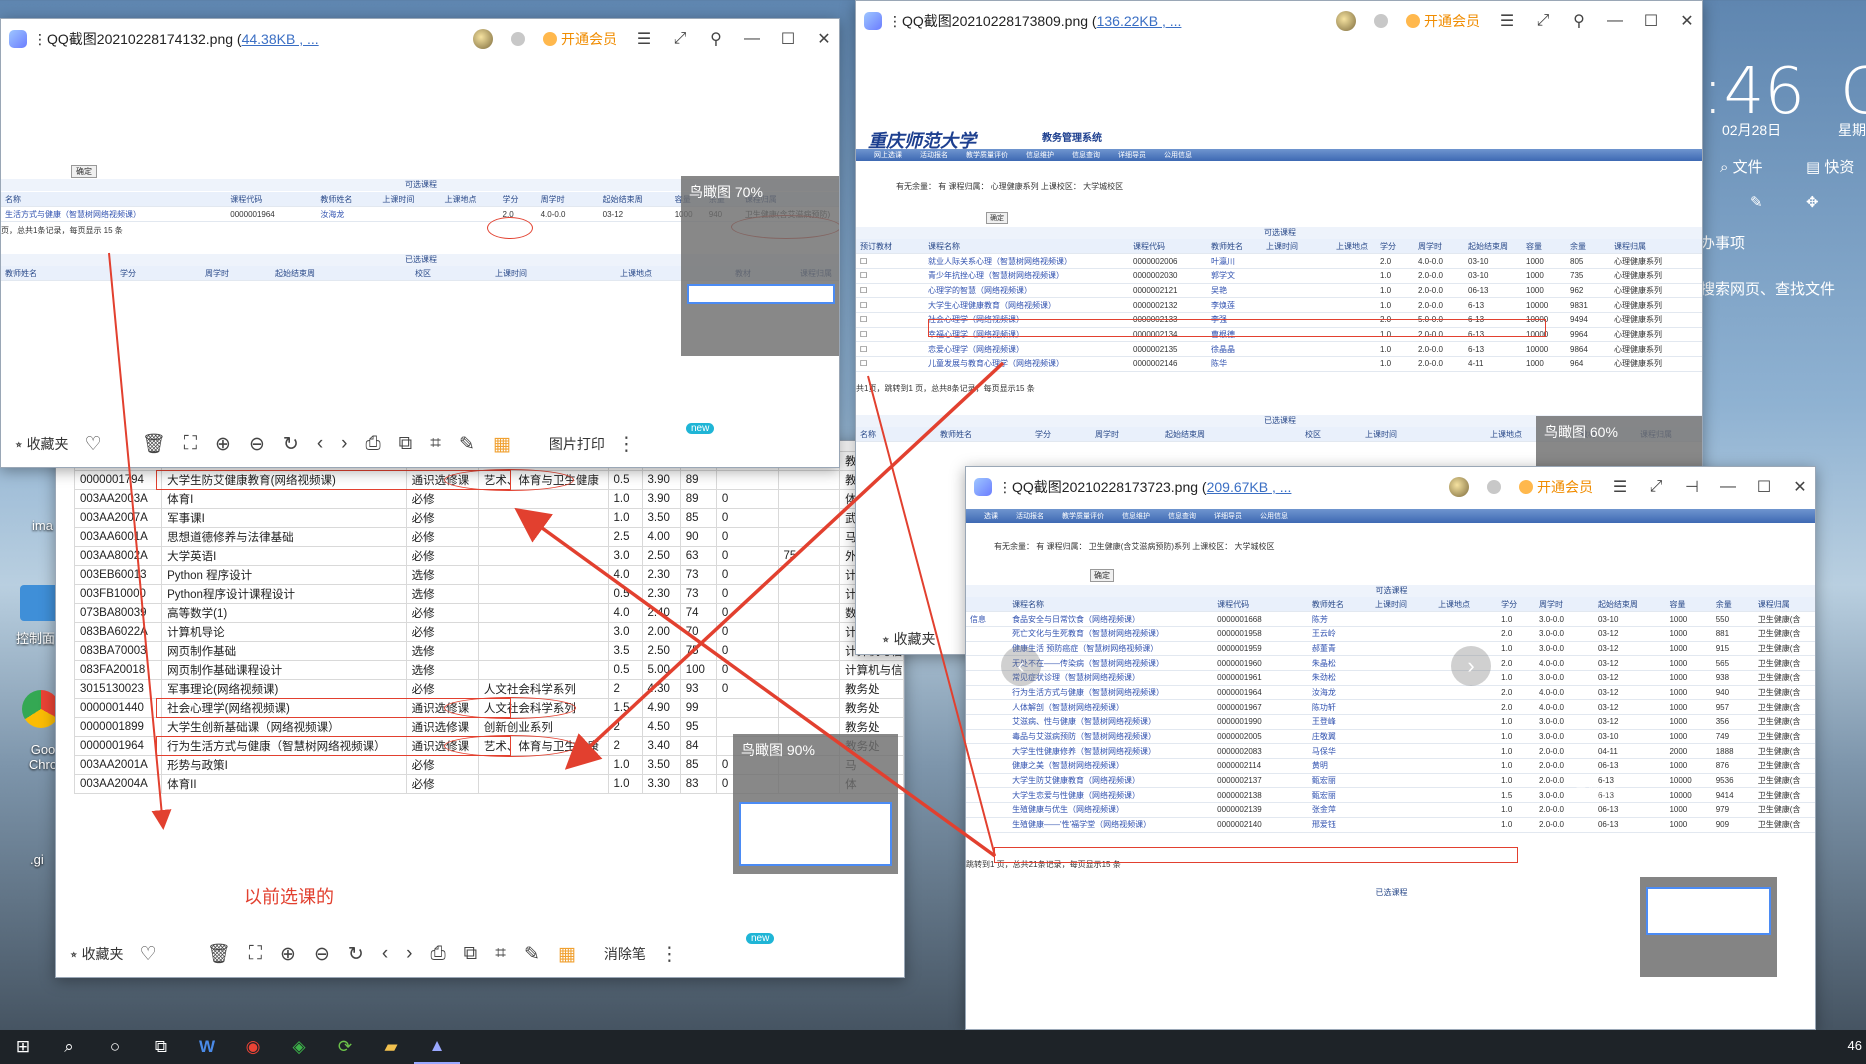 This screenshot has width=1866, height=1064. What do you see at coordinates (755, 682) in the screenshot?
I see `arrow-to-aids-edu` at bounding box center [755, 682].